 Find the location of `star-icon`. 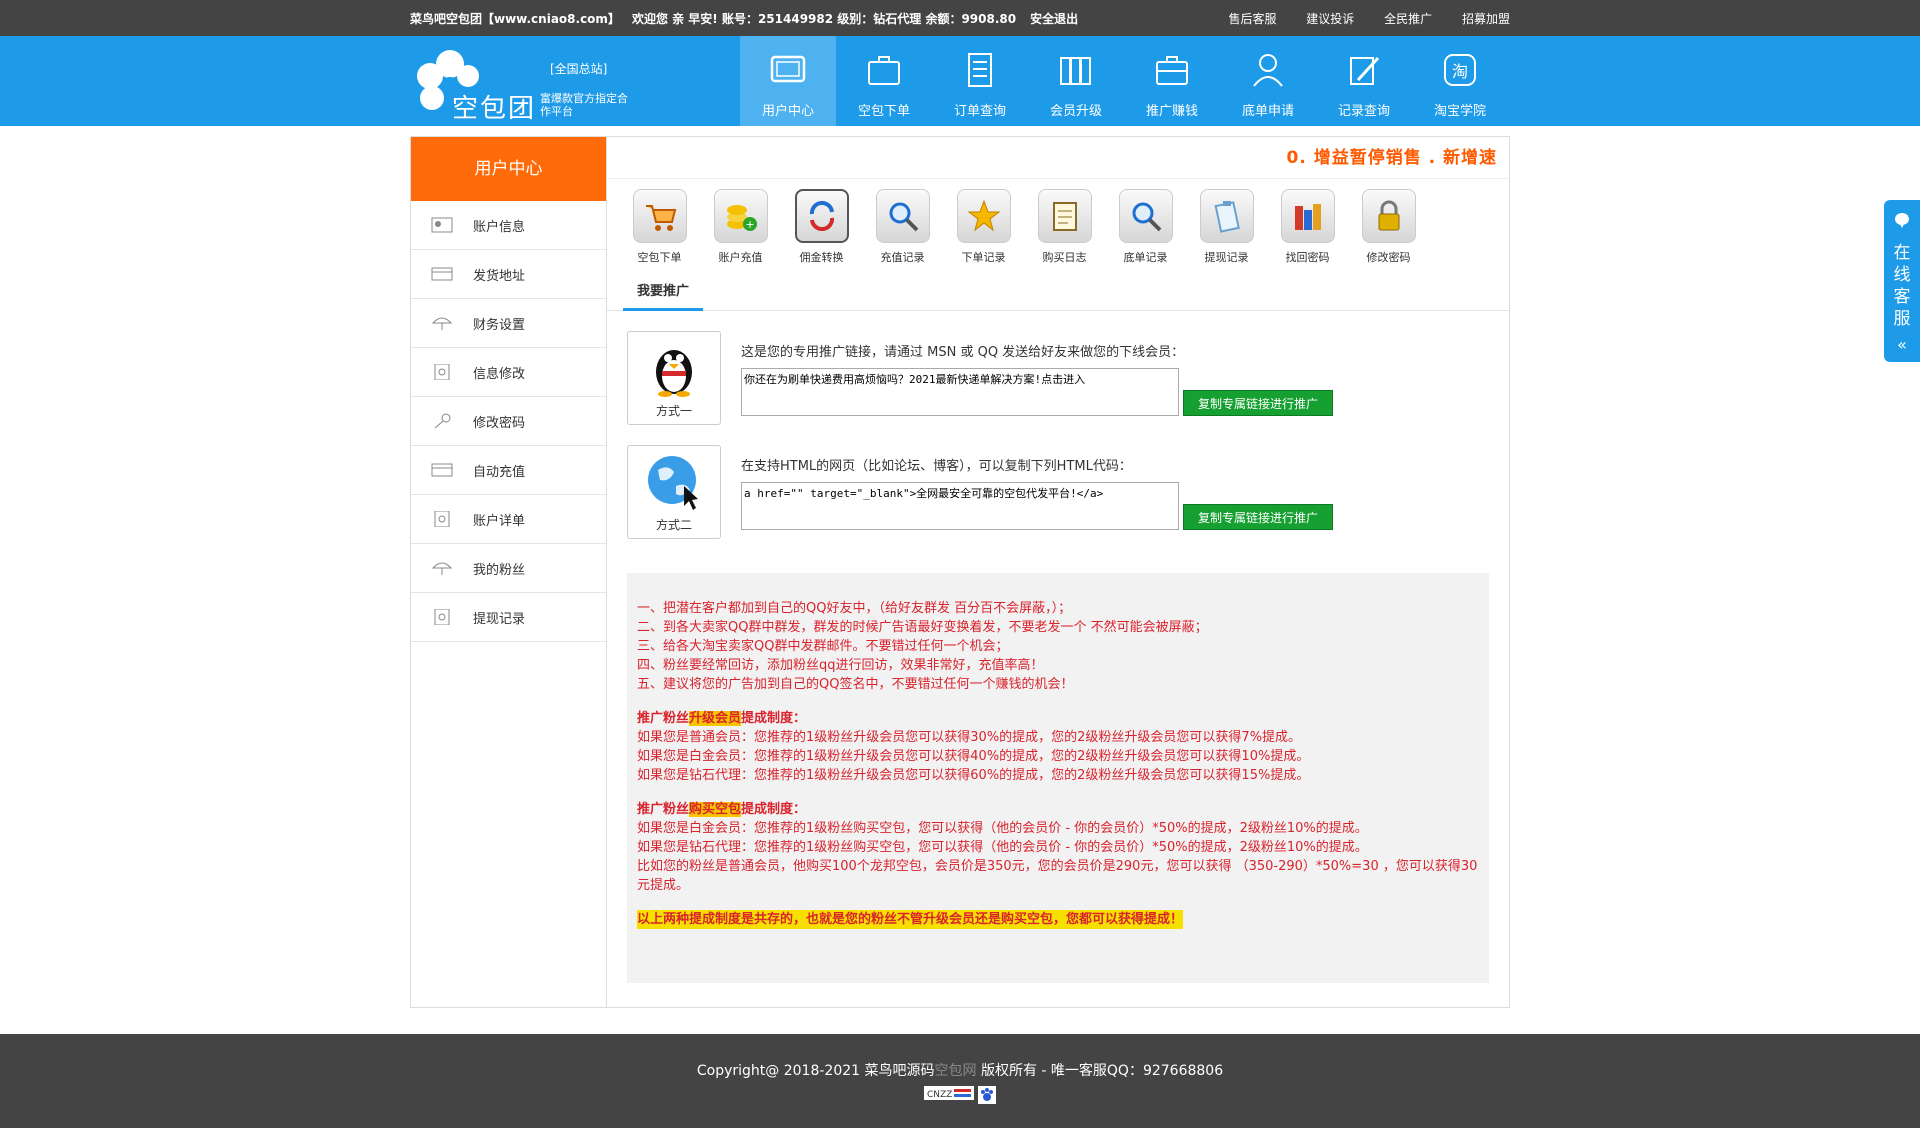

star-icon is located at coordinates (983, 215).